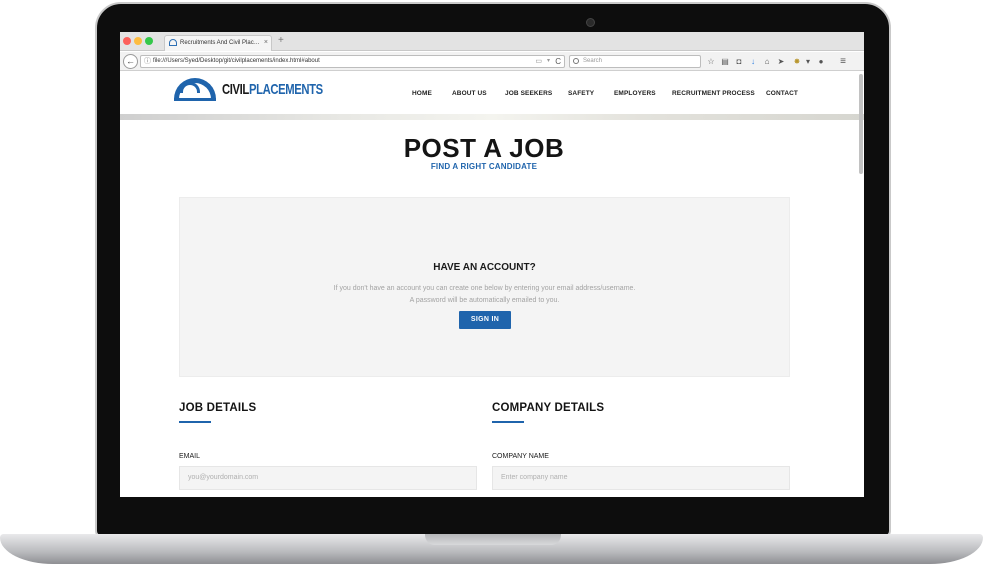 This screenshot has height=579, width=983. I want to click on page-scrollbar, so click(861, 124).